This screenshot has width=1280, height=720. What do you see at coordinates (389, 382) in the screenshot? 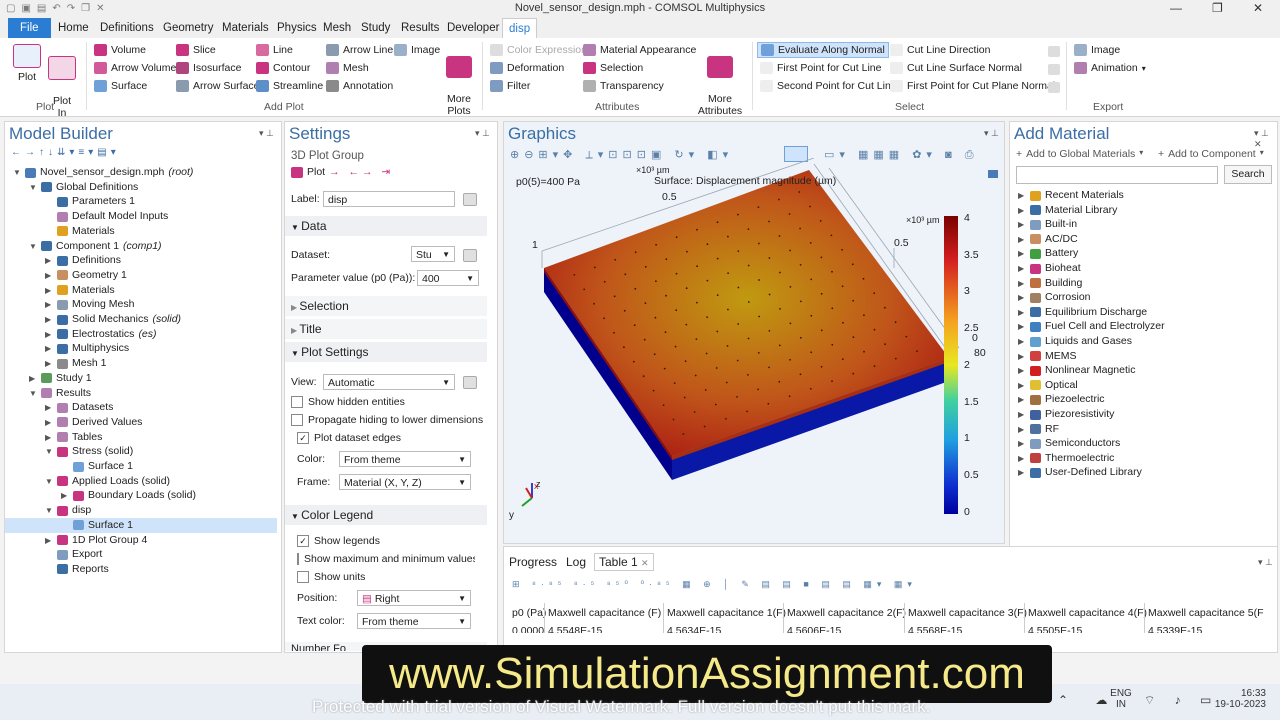
I see `view-select: Automatic ▼` at bounding box center [389, 382].